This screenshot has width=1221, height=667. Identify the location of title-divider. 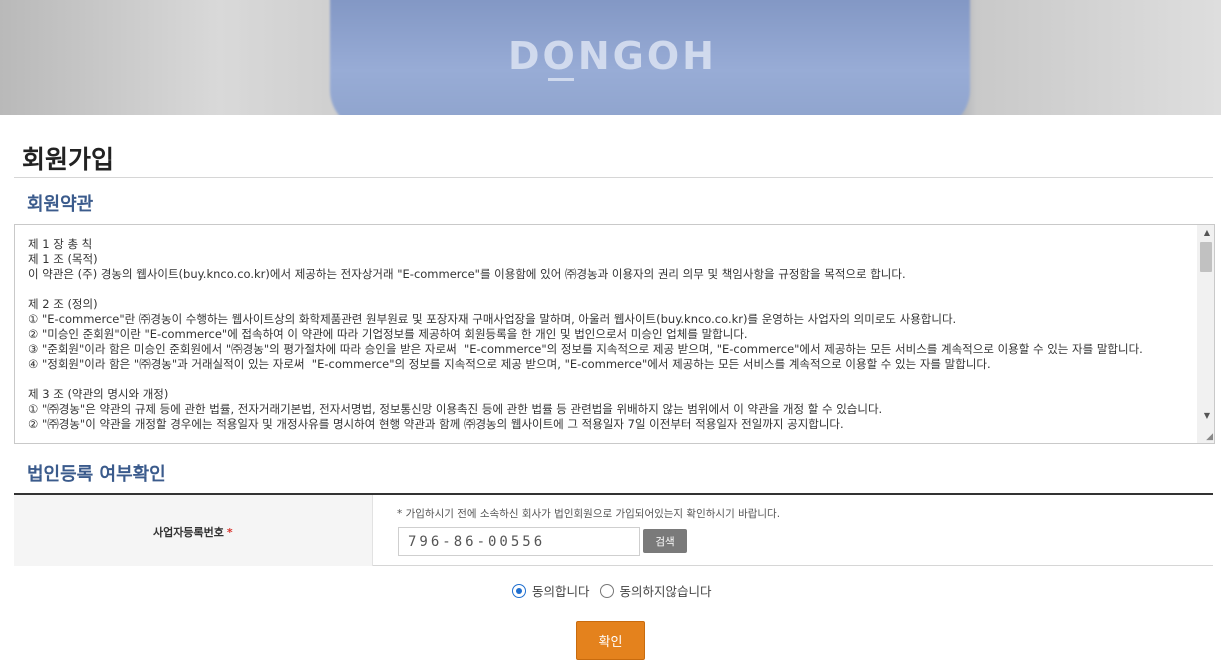
(613, 177).